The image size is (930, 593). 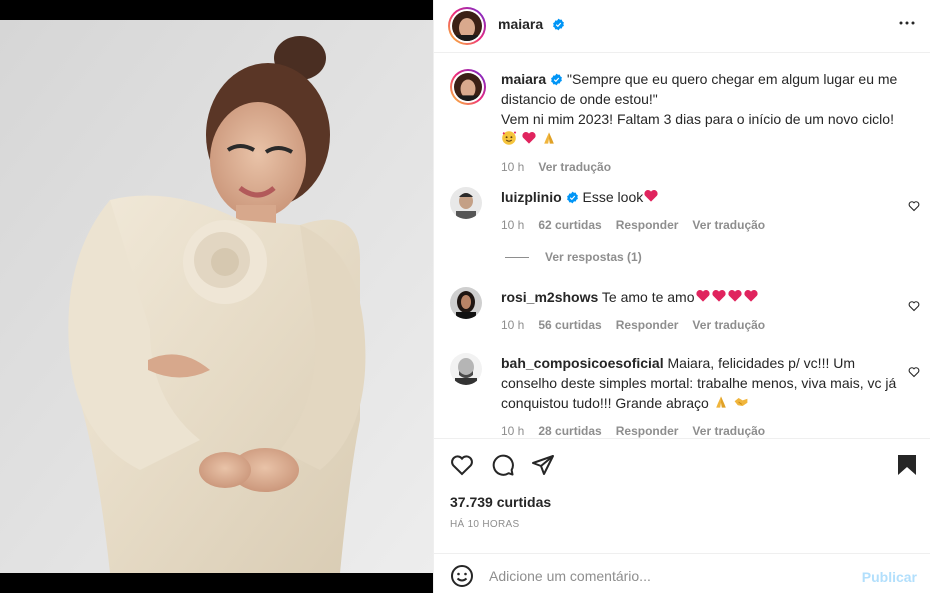 I want to click on share-button, so click(x=543, y=467).